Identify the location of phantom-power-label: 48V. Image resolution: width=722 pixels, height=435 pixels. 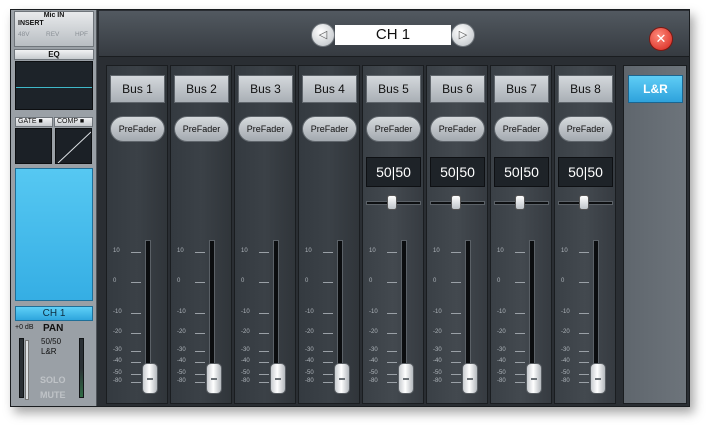
(24, 34).